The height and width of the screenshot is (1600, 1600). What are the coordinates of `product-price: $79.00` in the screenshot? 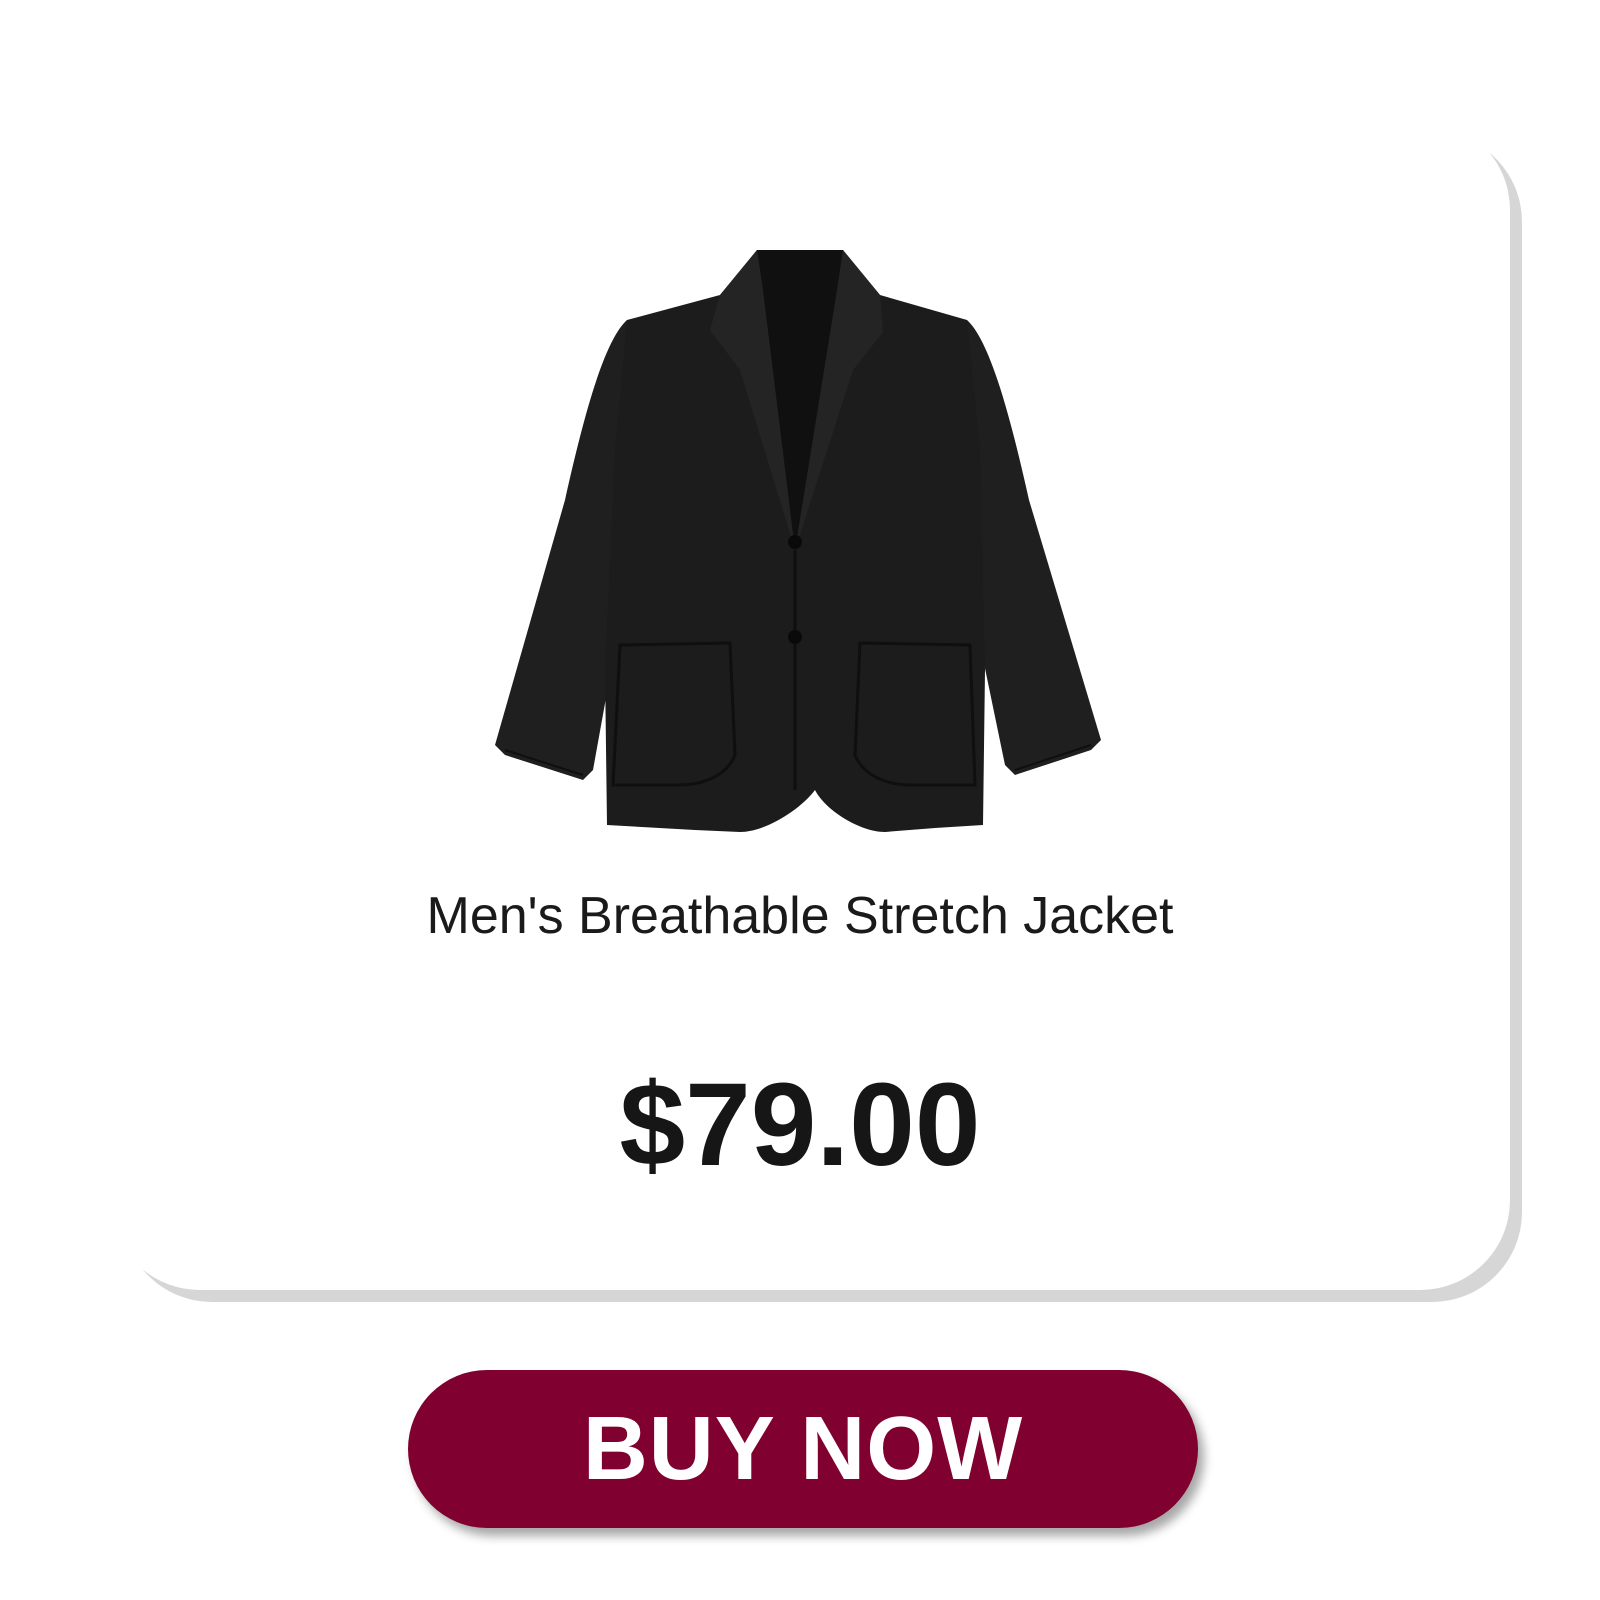 It's located at (800, 1125).